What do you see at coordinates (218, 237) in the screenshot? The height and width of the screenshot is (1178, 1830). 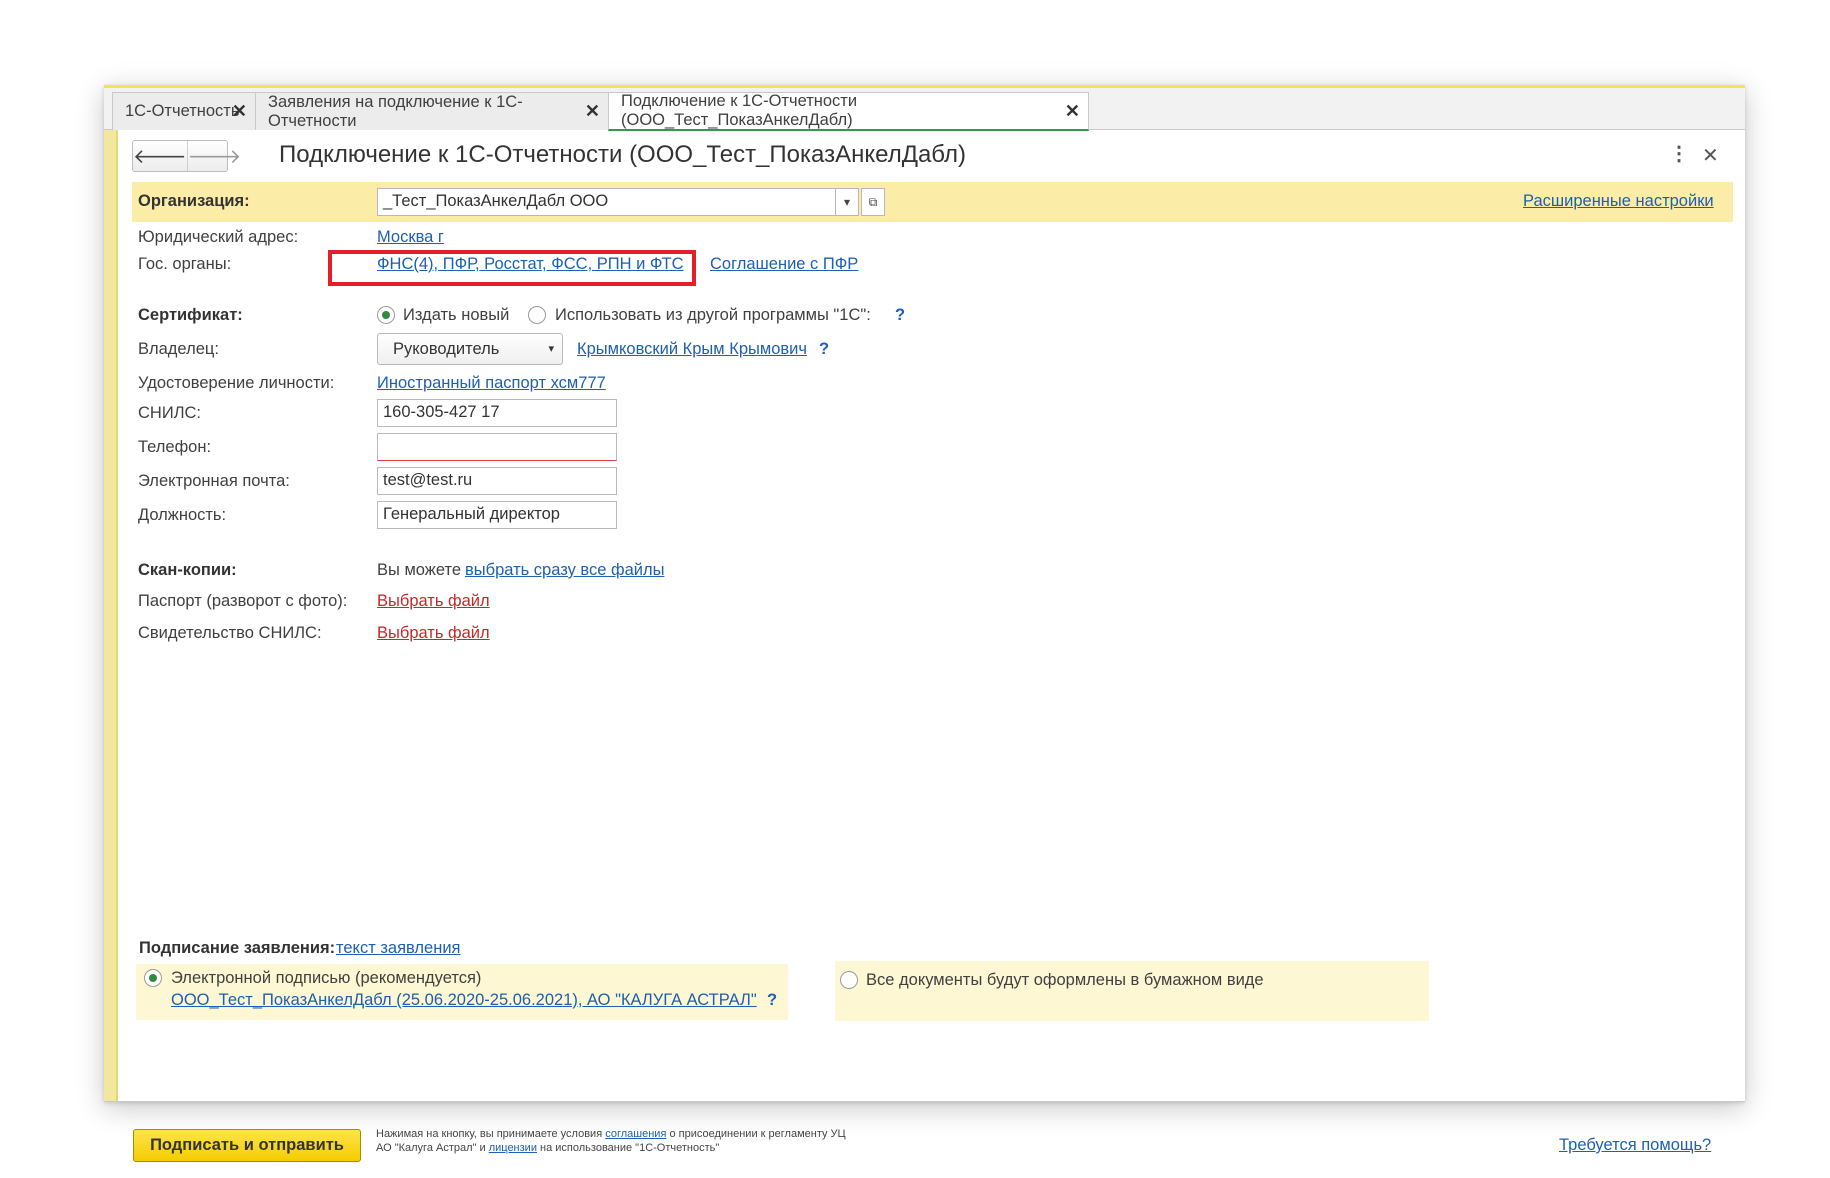 I see `legal-address-label: Юридический адрес:` at bounding box center [218, 237].